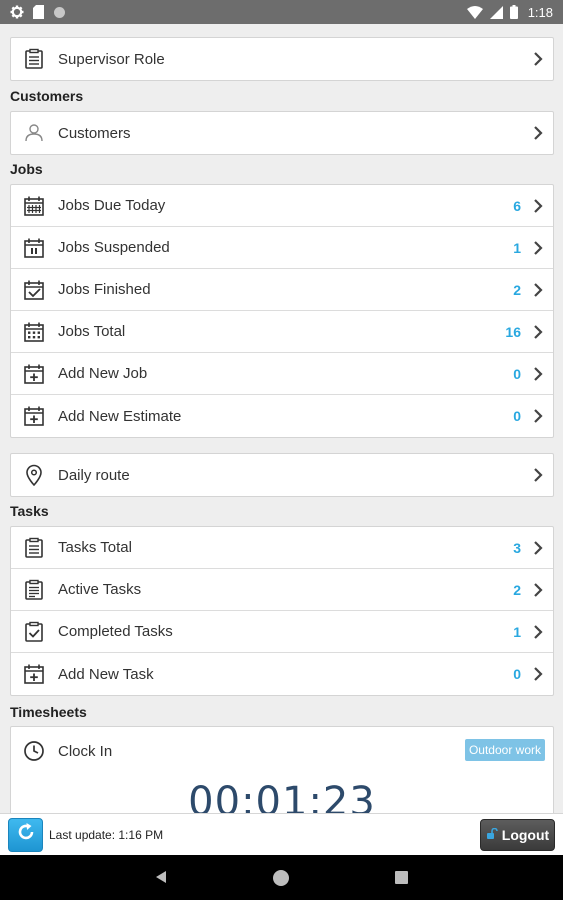  What do you see at coordinates (59, 12) in the screenshot?
I see `circle-icon` at bounding box center [59, 12].